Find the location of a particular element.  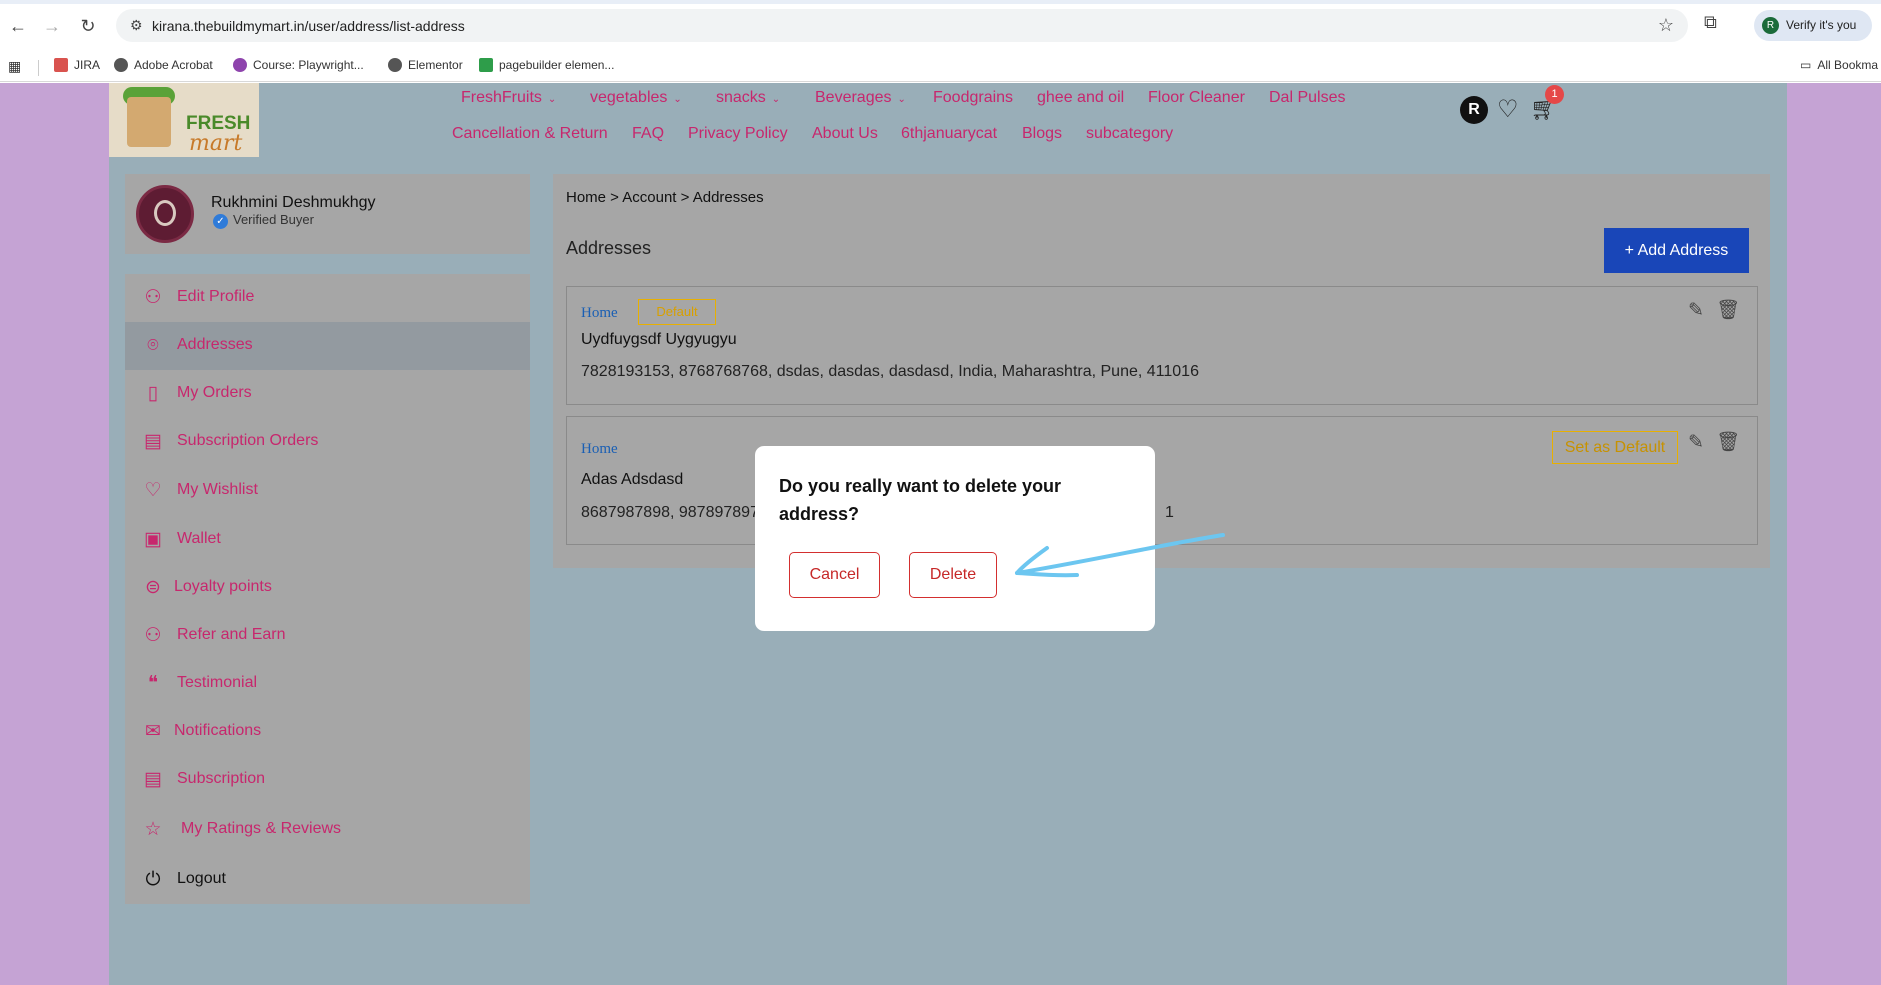

star-icon: ☆ is located at coordinates (153, 829).